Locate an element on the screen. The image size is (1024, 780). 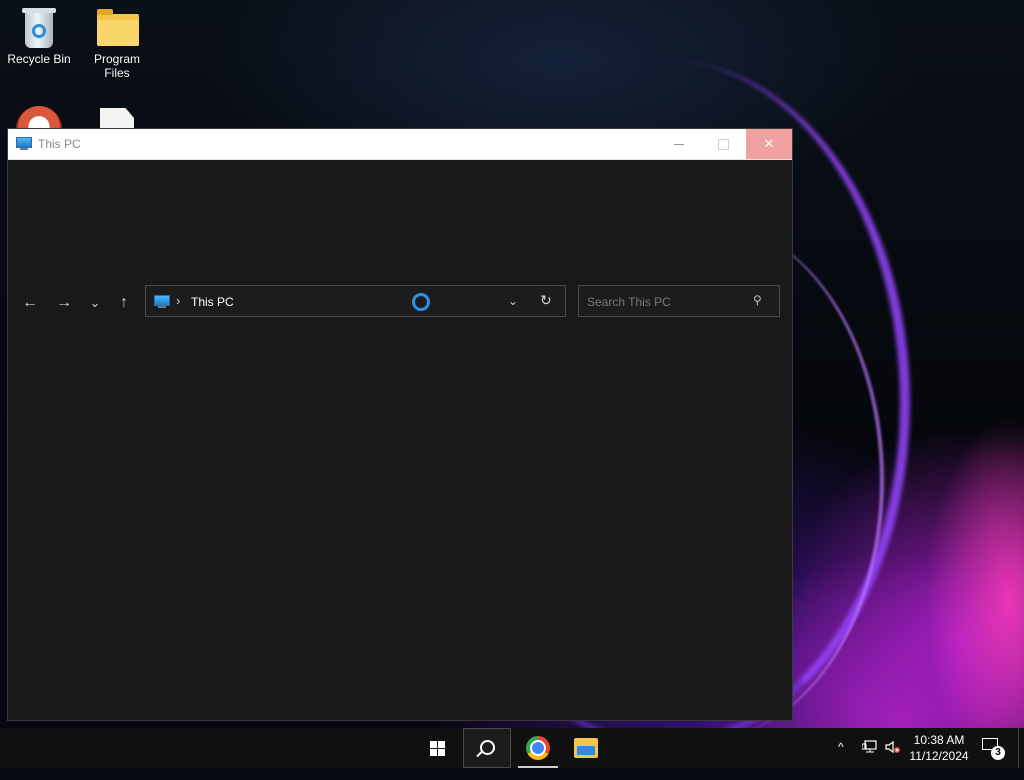
show-desktop-button is located at coordinates (1021, 748).